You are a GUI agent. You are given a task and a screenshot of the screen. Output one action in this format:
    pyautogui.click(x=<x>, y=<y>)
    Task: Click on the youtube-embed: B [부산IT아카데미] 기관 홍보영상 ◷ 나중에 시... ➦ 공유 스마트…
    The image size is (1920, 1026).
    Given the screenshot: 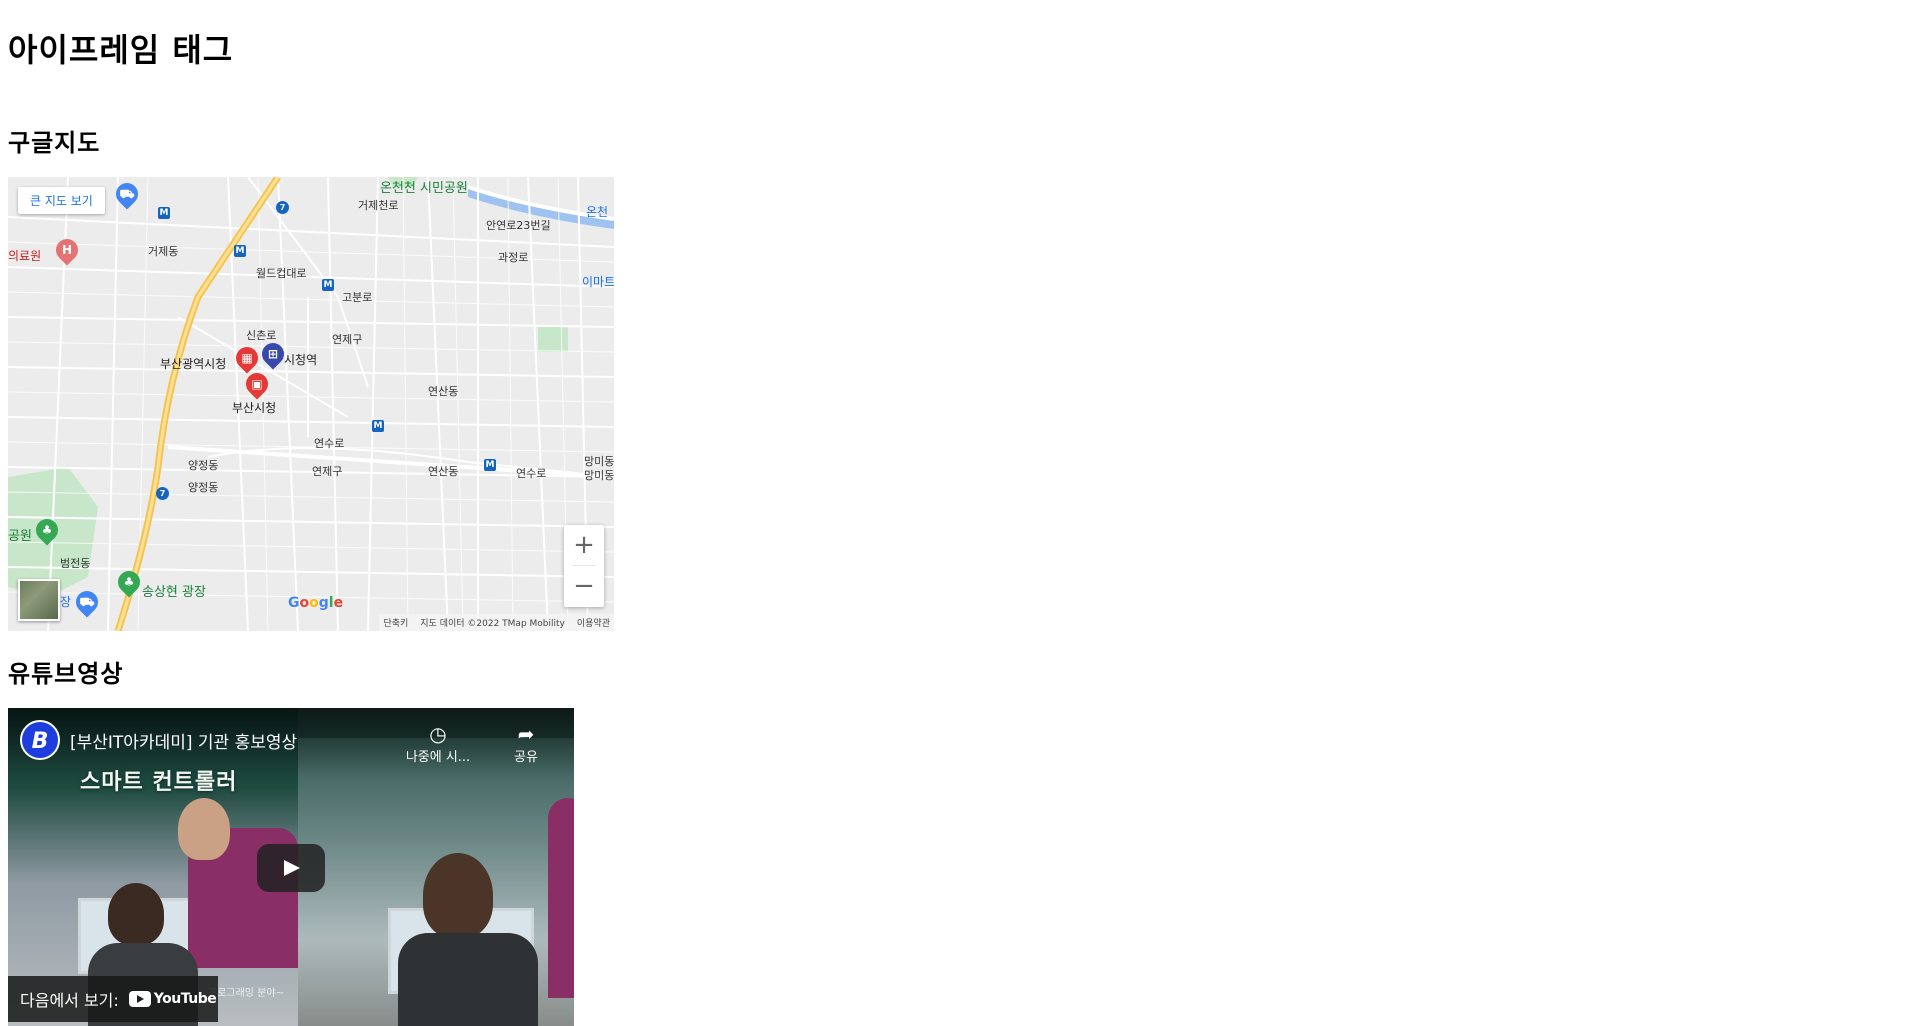 What is the action you would take?
    pyautogui.click(x=291, y=867)
    